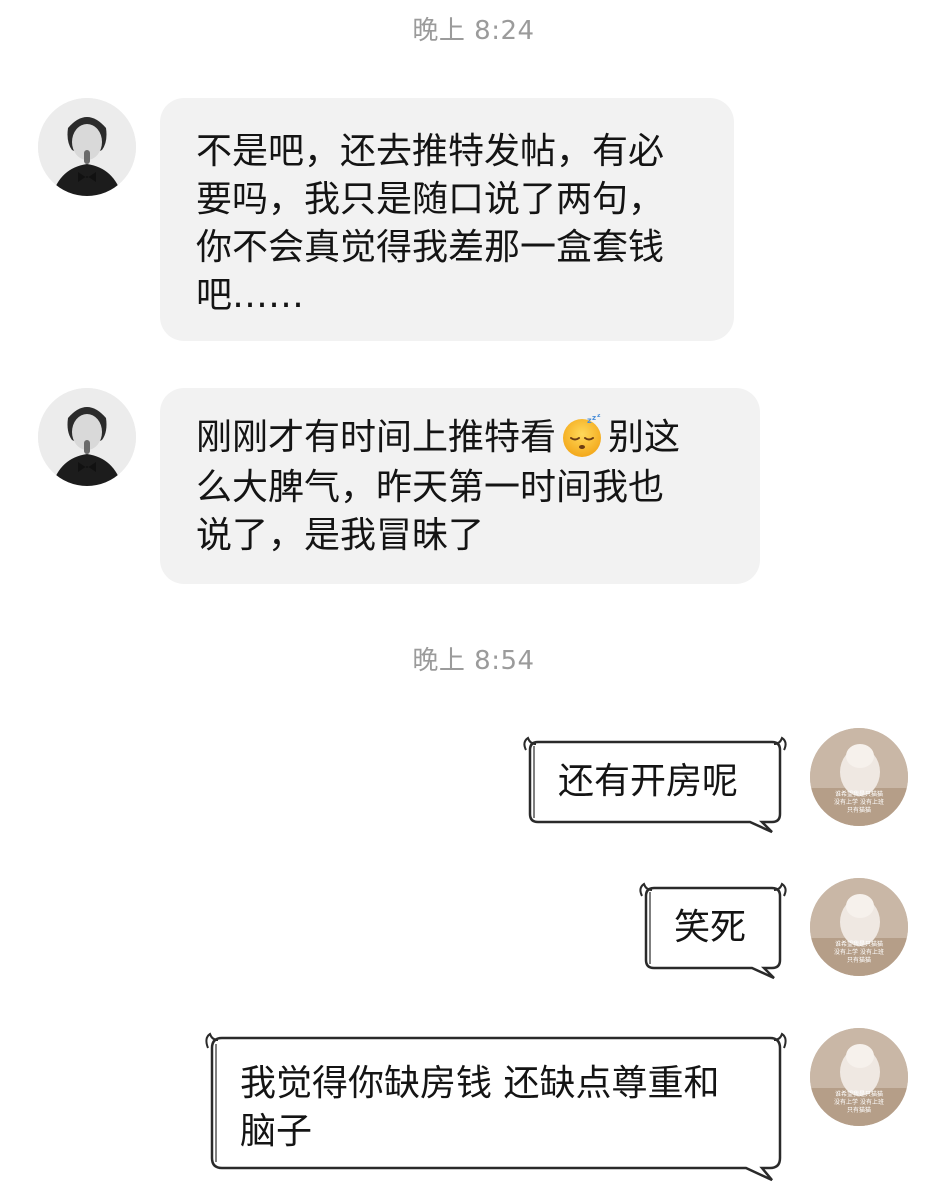 Image resolution: width=947 pixels, height=1200 pixels. What do you see at coordinates (340, 535) in the screenshot?
I see `message-text-line: 说了，是我冒昧了` at bounding box center [340, 535].